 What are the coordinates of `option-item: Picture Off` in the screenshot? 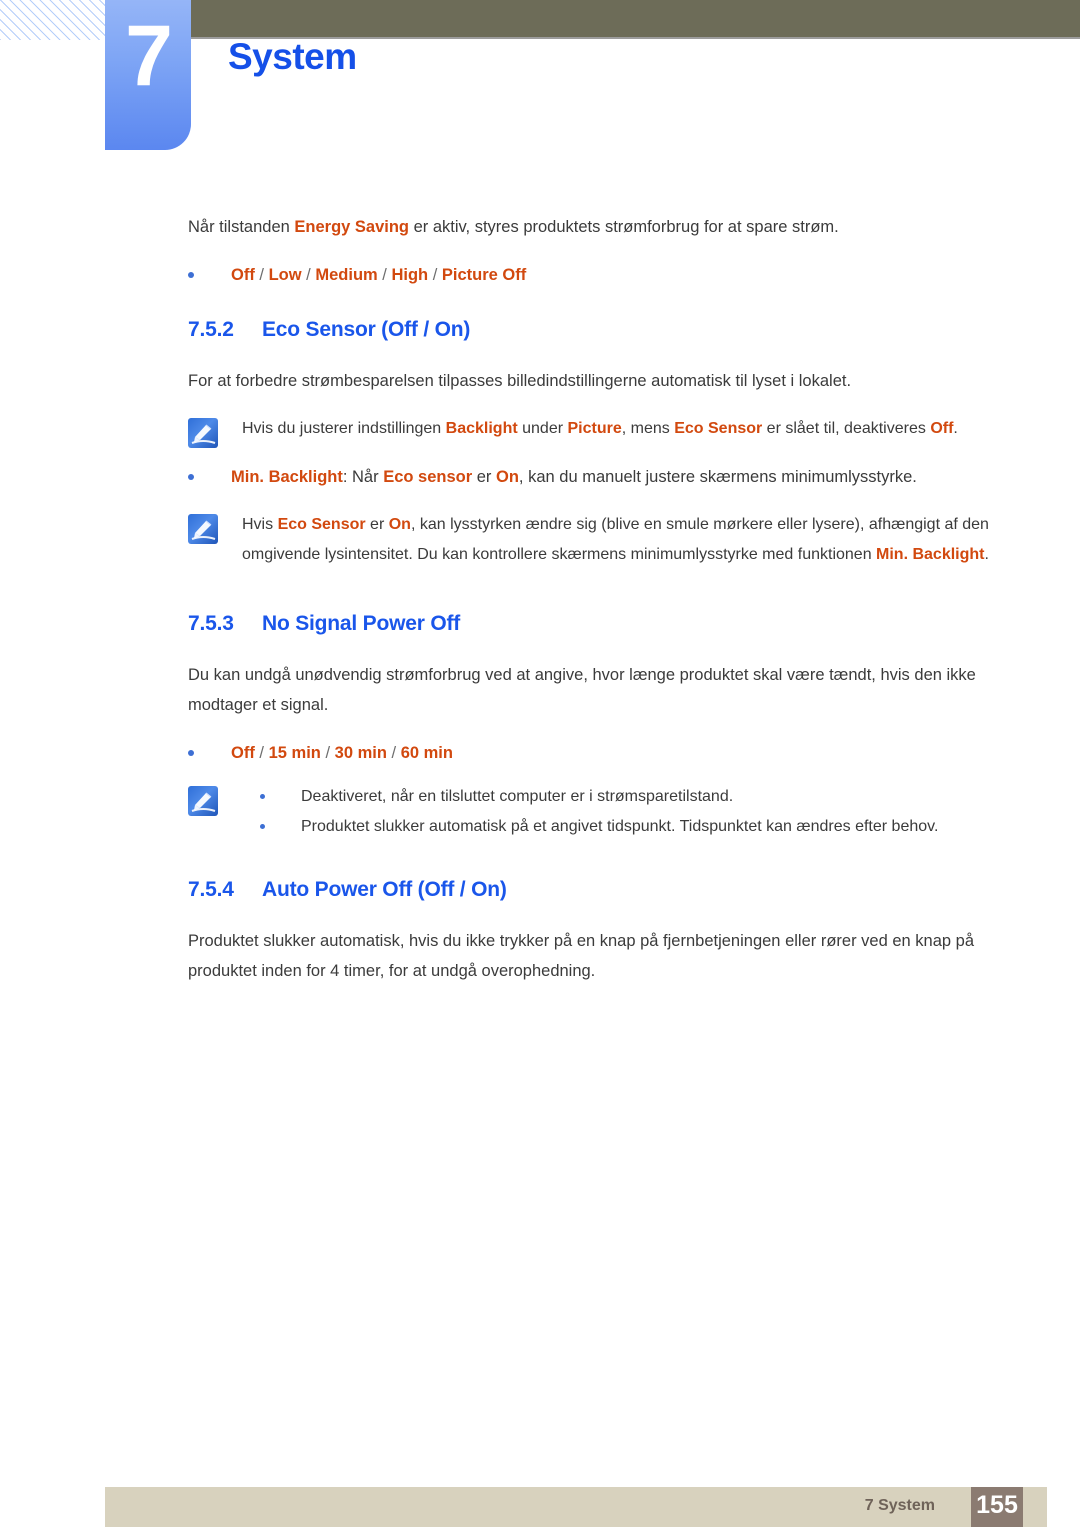 It's located at (484, 275).